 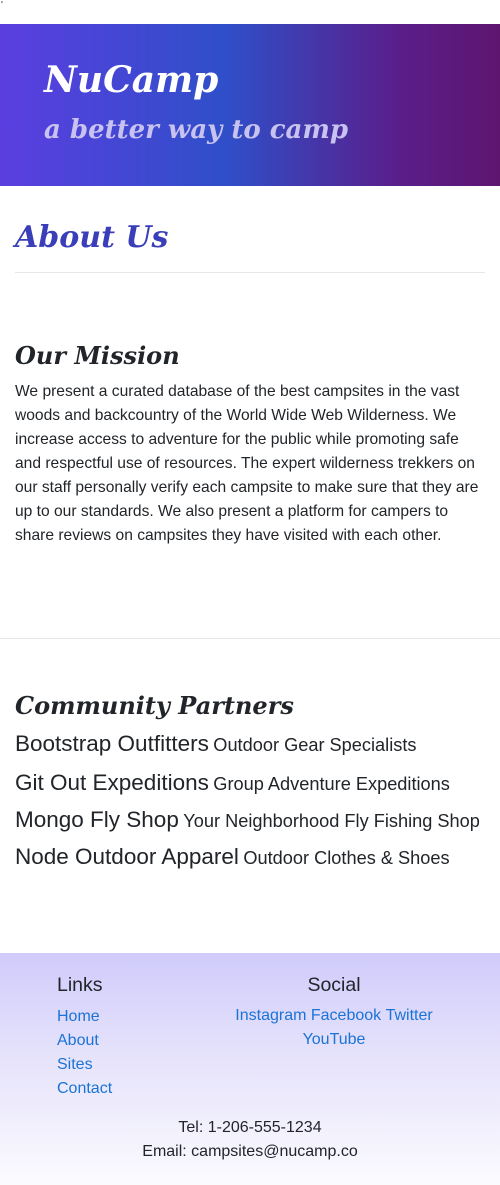 What do you see at coordinates (346, 858) in the screenshot?
I see `partner-description: Outdoor Clothes & Shoes` at bounding box center [346, 858].